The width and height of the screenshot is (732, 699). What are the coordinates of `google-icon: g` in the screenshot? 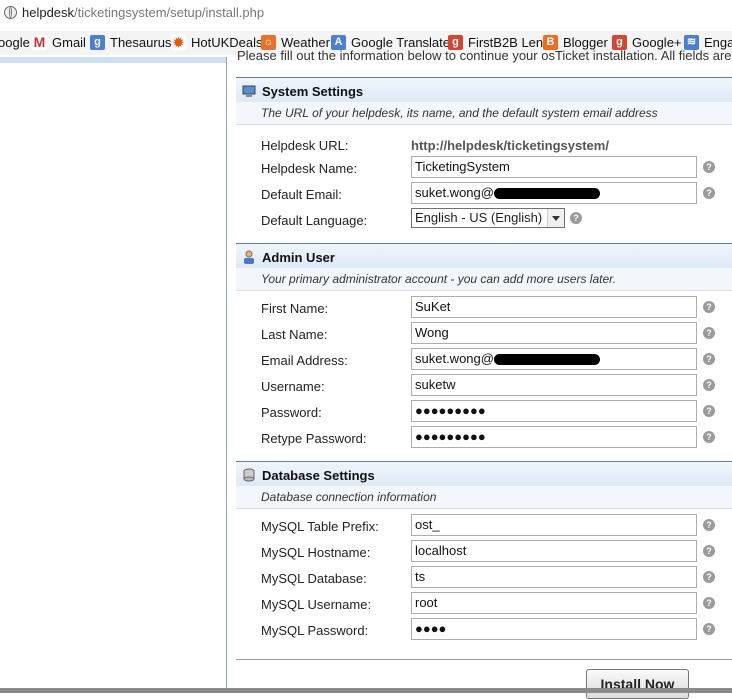 It's located at (97, 42).